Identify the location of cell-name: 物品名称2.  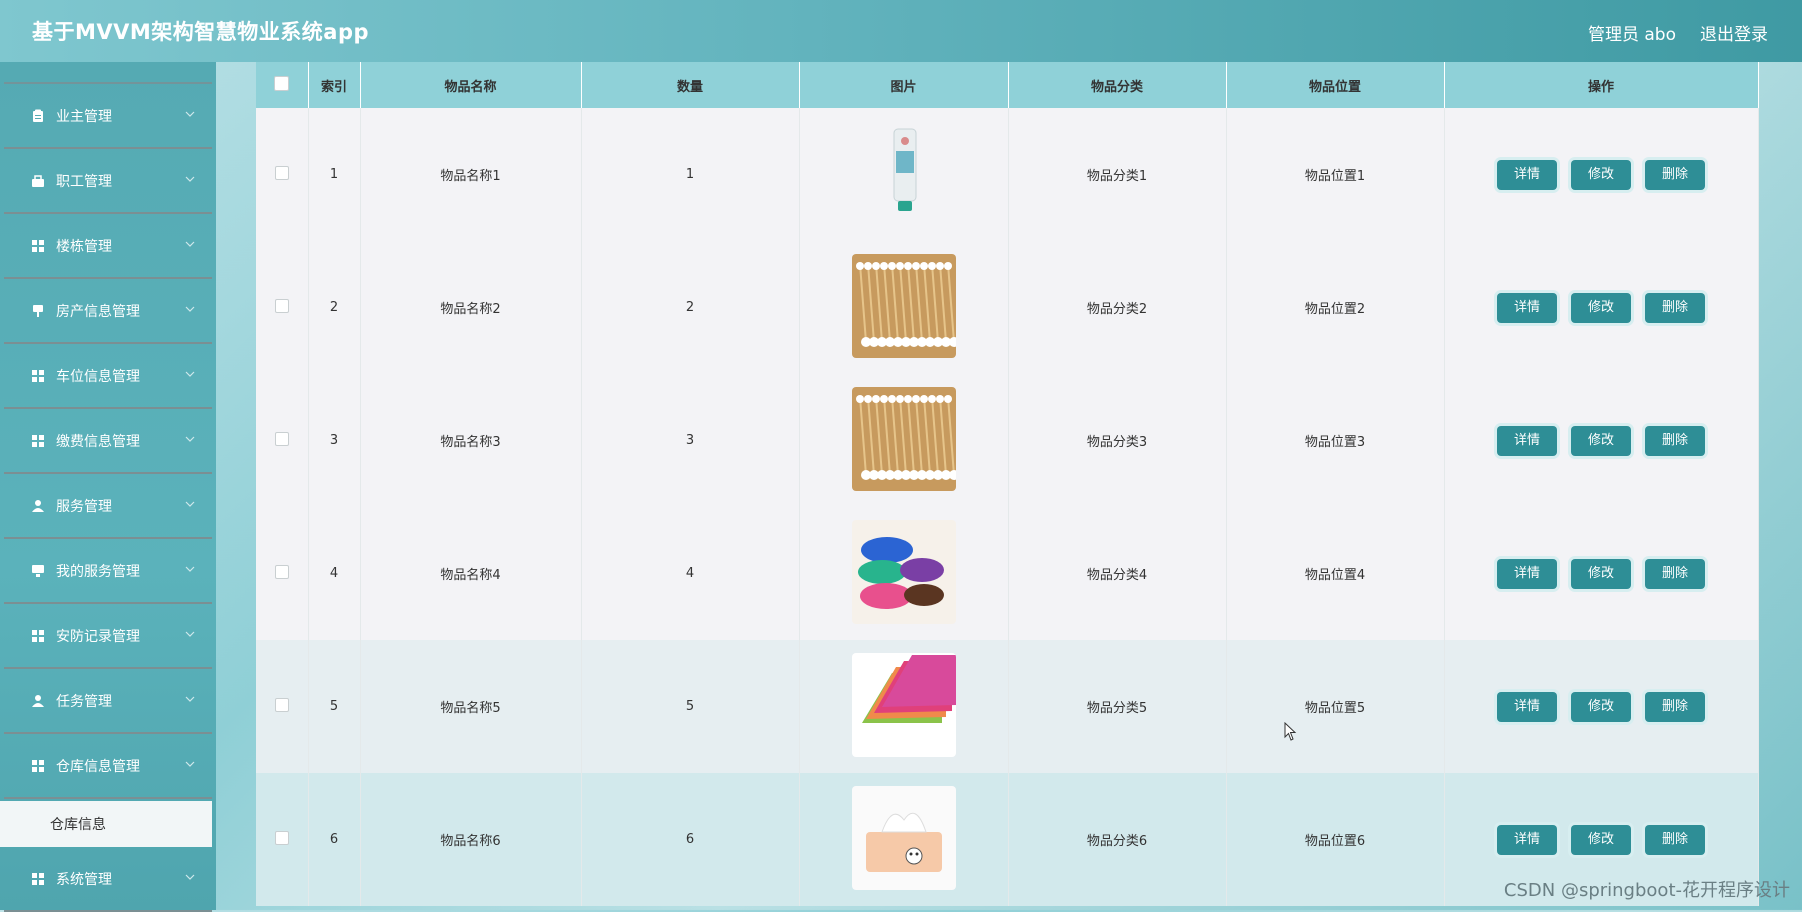
(471, 307).